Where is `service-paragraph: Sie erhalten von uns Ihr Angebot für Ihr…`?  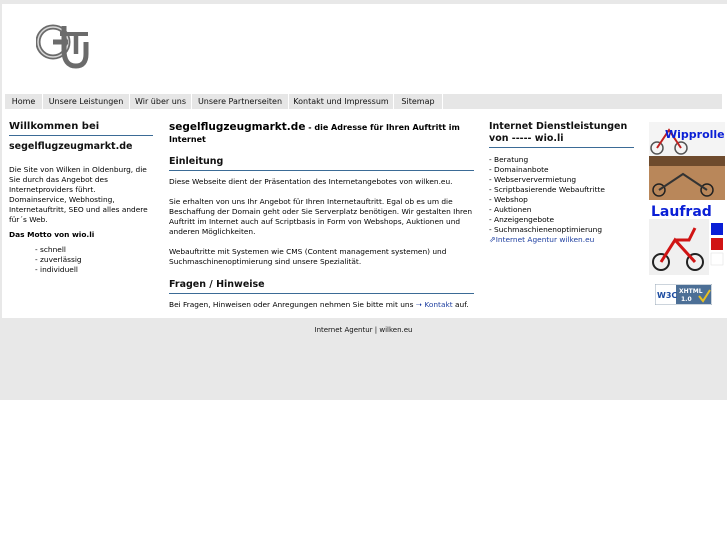
service-paragraph: Sie erhalten von uns Ihr Angebot für Ihr… is located at coordinates (321, 216).